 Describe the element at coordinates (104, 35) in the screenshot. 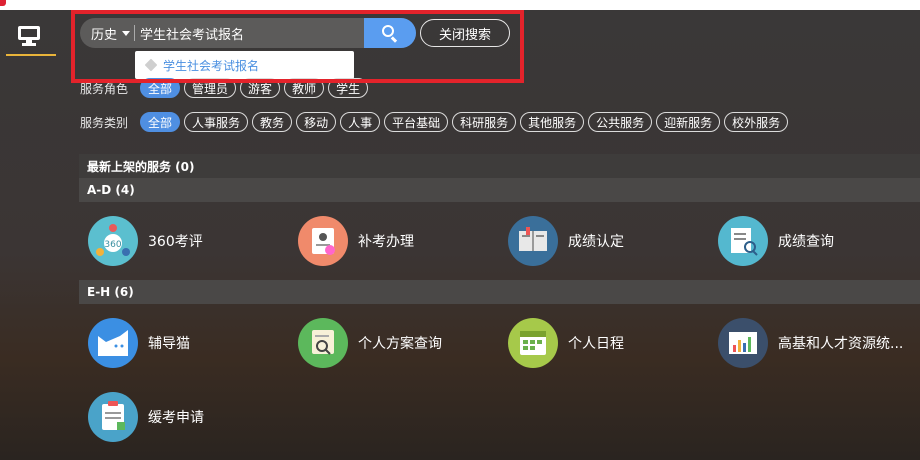

I see `history-label: 历史` at that location.